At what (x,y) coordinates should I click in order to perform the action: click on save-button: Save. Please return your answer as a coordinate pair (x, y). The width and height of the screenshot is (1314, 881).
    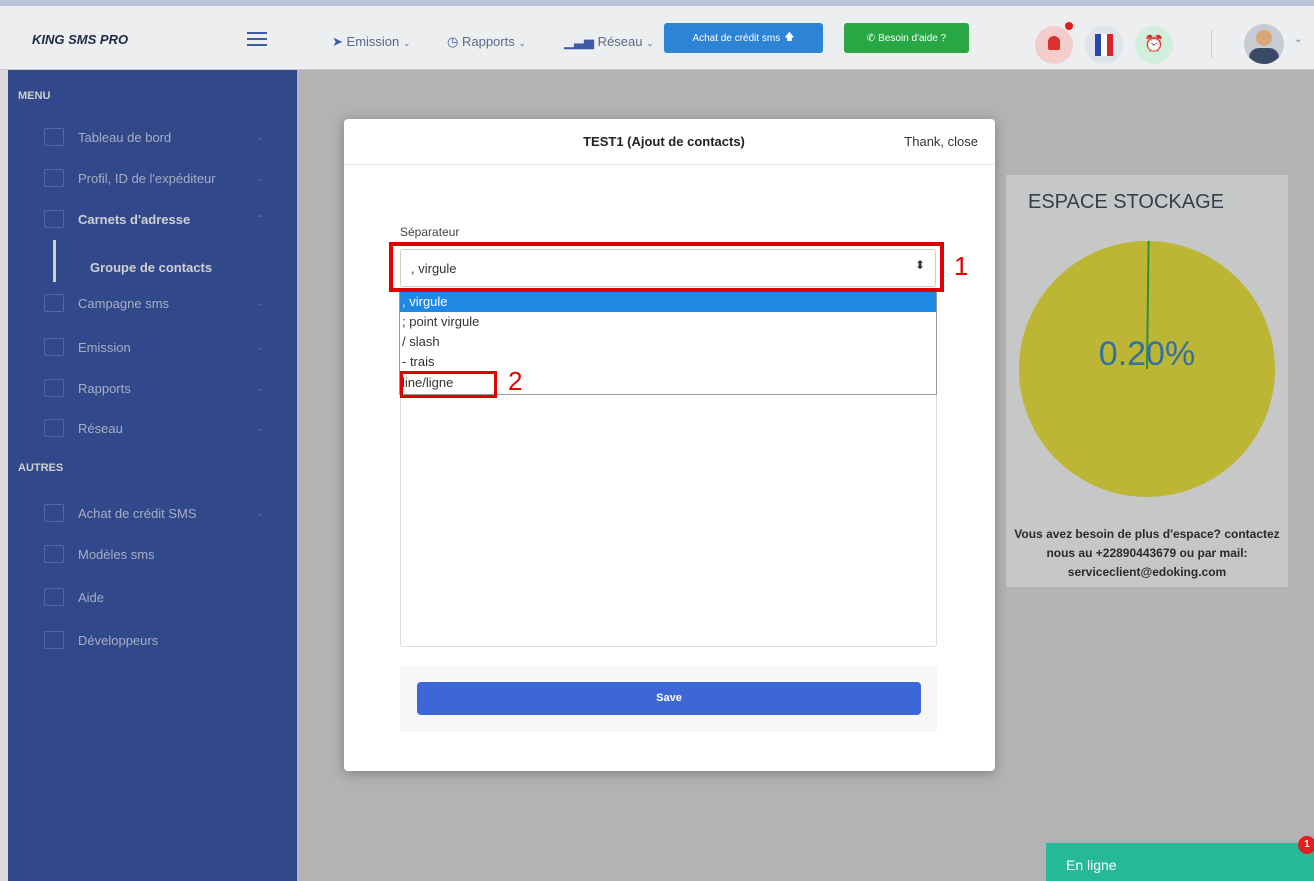
    Looking at the image, I should click on (669, 698).